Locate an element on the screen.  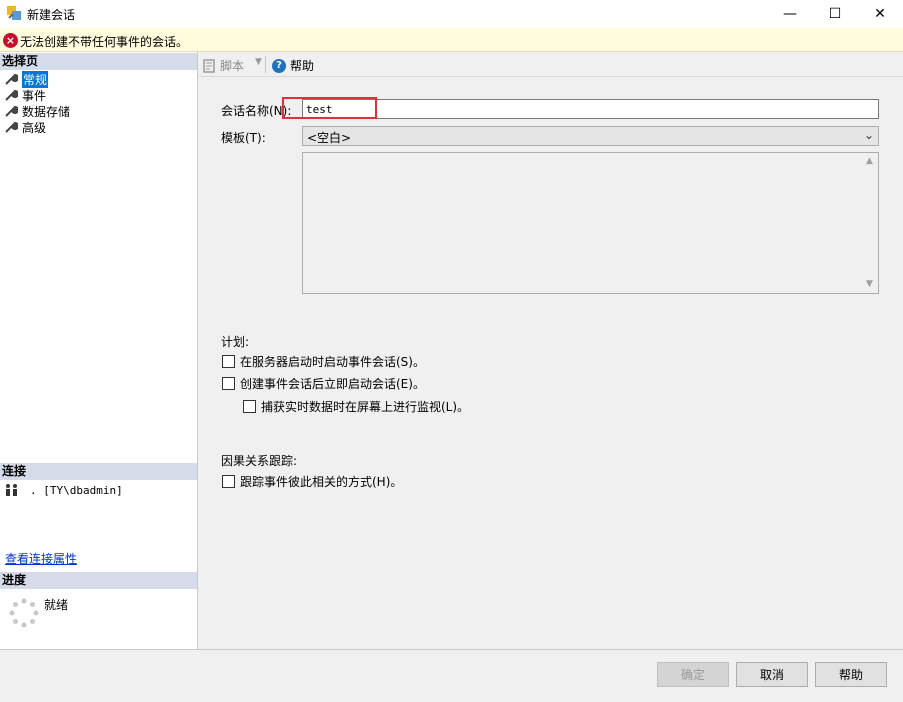
page-item-data-storage: 数据存储 is located at coordinates (37, 111).